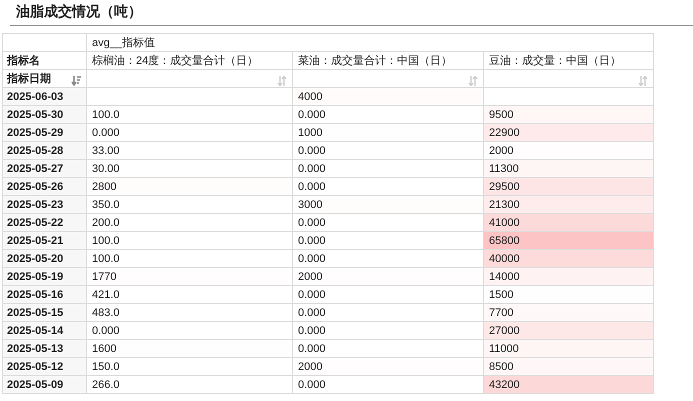  Describe the element at coordinates (189, 223) in the screenshot. I see `table-cell: 200.0` at that location.